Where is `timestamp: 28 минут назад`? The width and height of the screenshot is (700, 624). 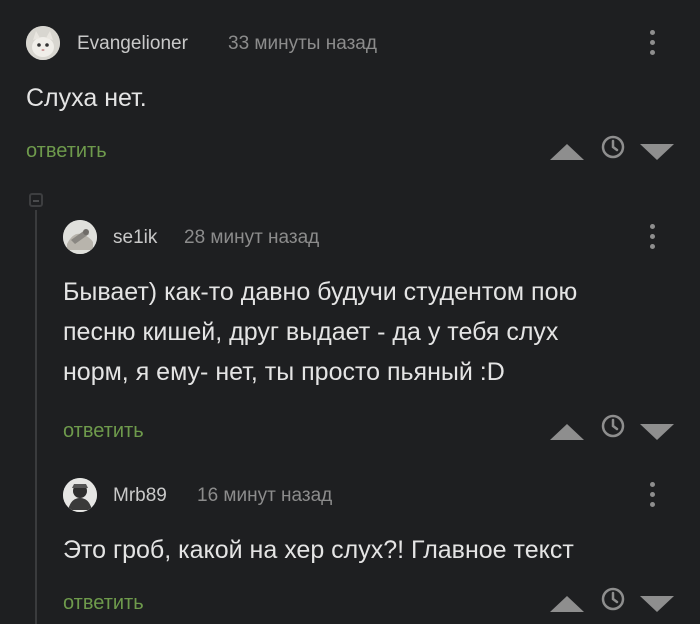 timestamp: 28 минут назад is located at coordinates (251, 238).